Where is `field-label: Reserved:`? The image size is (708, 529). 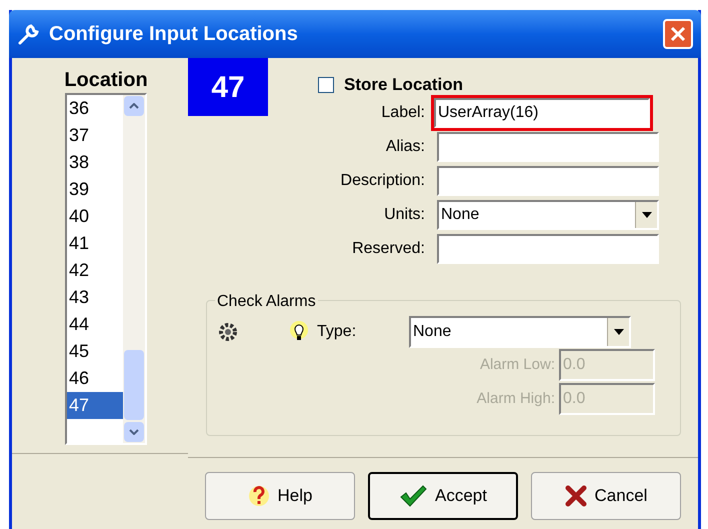
field-label: Reserved: is located at coordinates (388, 249).